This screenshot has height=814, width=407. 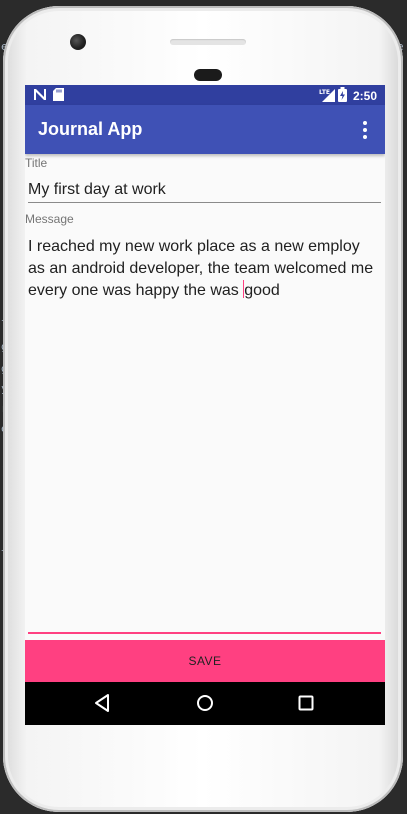 I want to click on overflow-menu-button, so click(x=365, y=130).